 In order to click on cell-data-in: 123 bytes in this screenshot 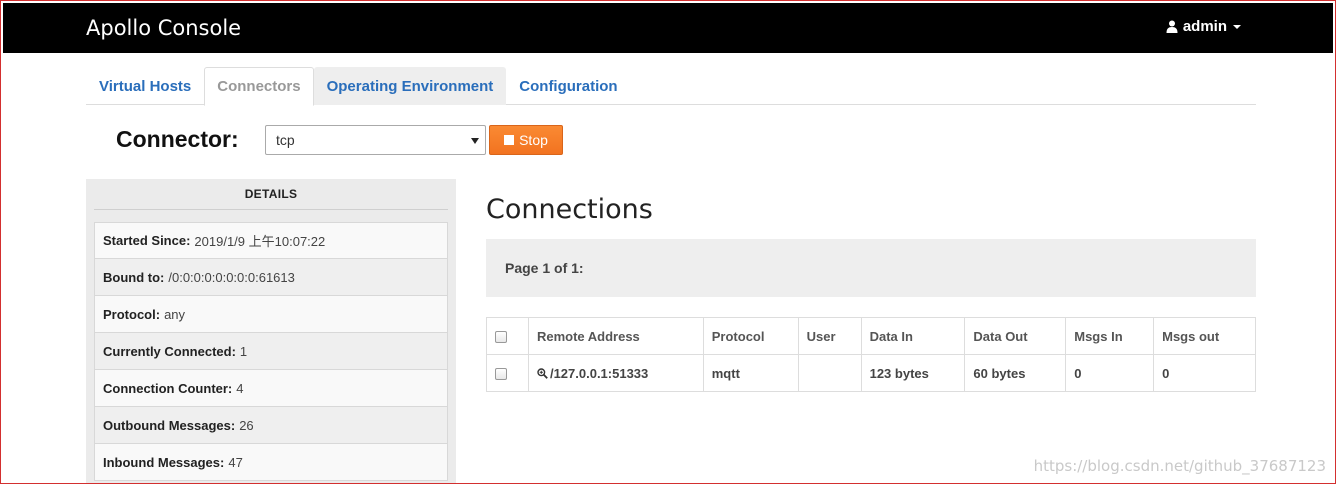, I will do `click(913, 373)`.